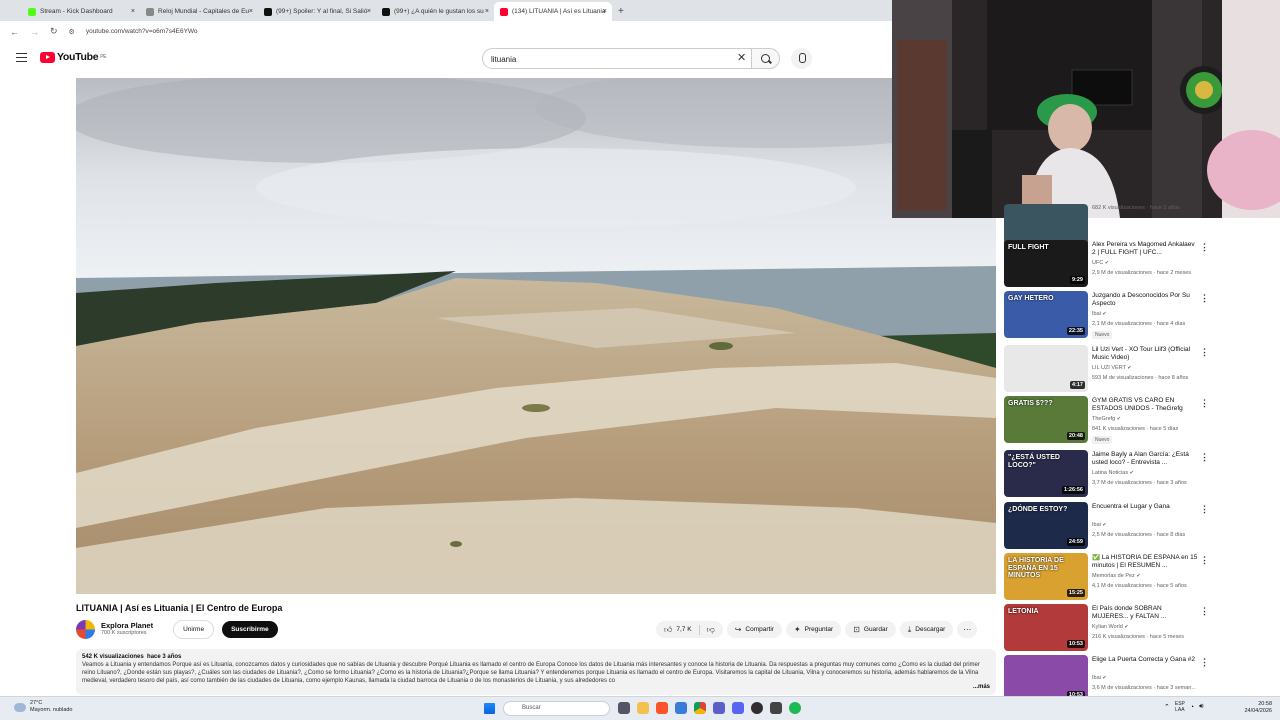 Image resolution: width=1280 pixels, height=720 pixels. I want to click on teams-icon, so click(719, 708).